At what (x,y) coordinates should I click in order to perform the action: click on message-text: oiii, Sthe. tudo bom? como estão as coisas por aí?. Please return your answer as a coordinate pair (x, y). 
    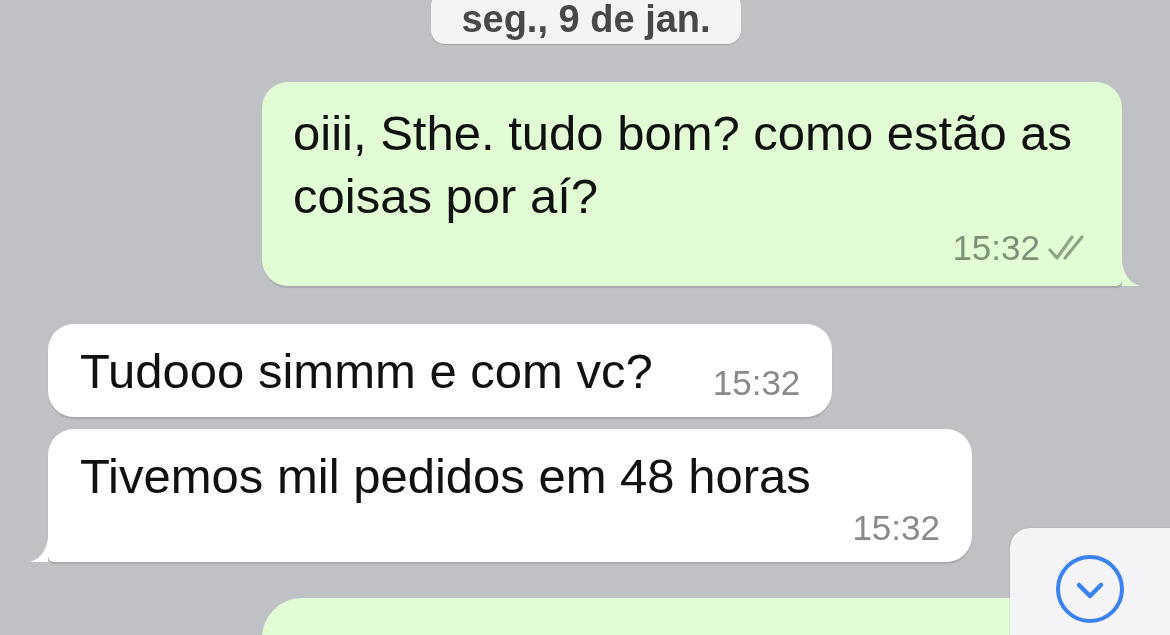
    Looking at the image, I should click on (683, 165).